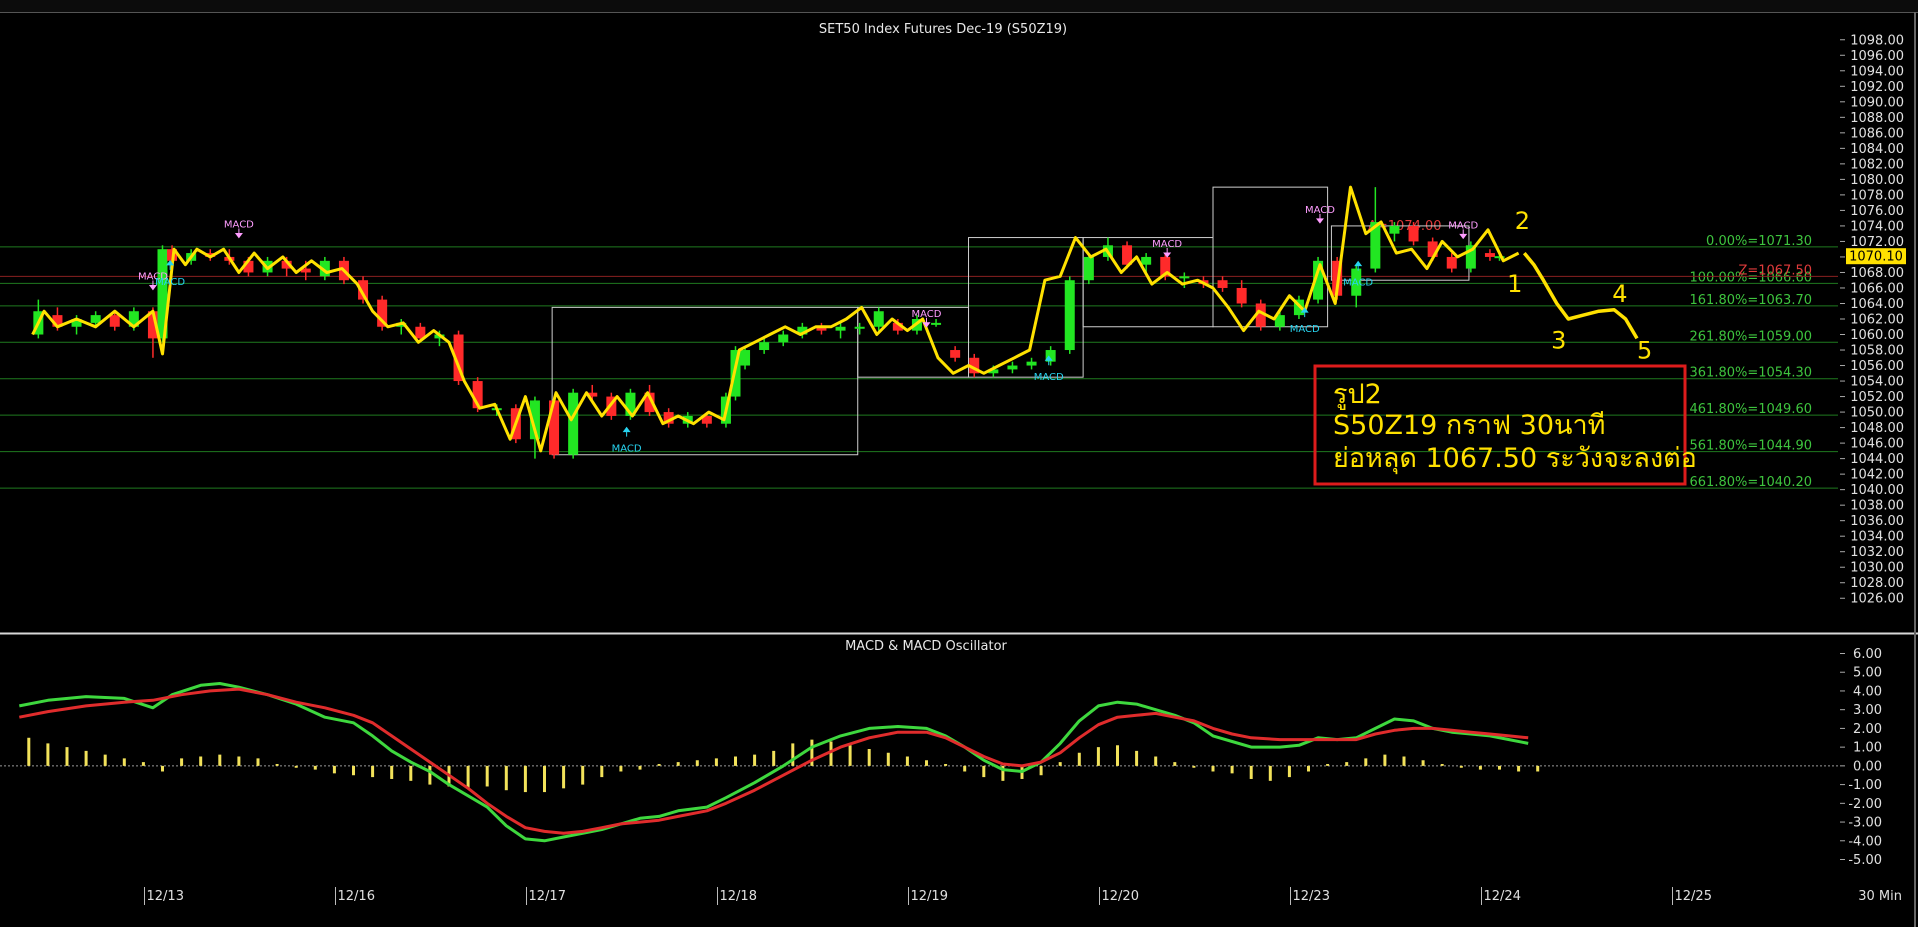 The image size is (1918, 927). What do you see at coordinates (1877, 428) in the screenshot?
I see `price-tick-label: 1048.00` at bounding box center [1877, 428].